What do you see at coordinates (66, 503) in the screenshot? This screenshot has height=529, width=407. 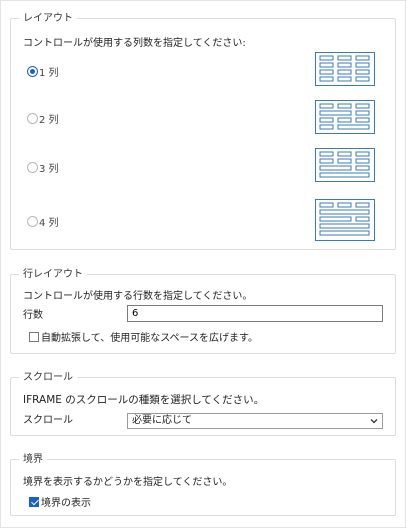 I see `show-border-label: 境界の表示` at bounding box center [66, 503].